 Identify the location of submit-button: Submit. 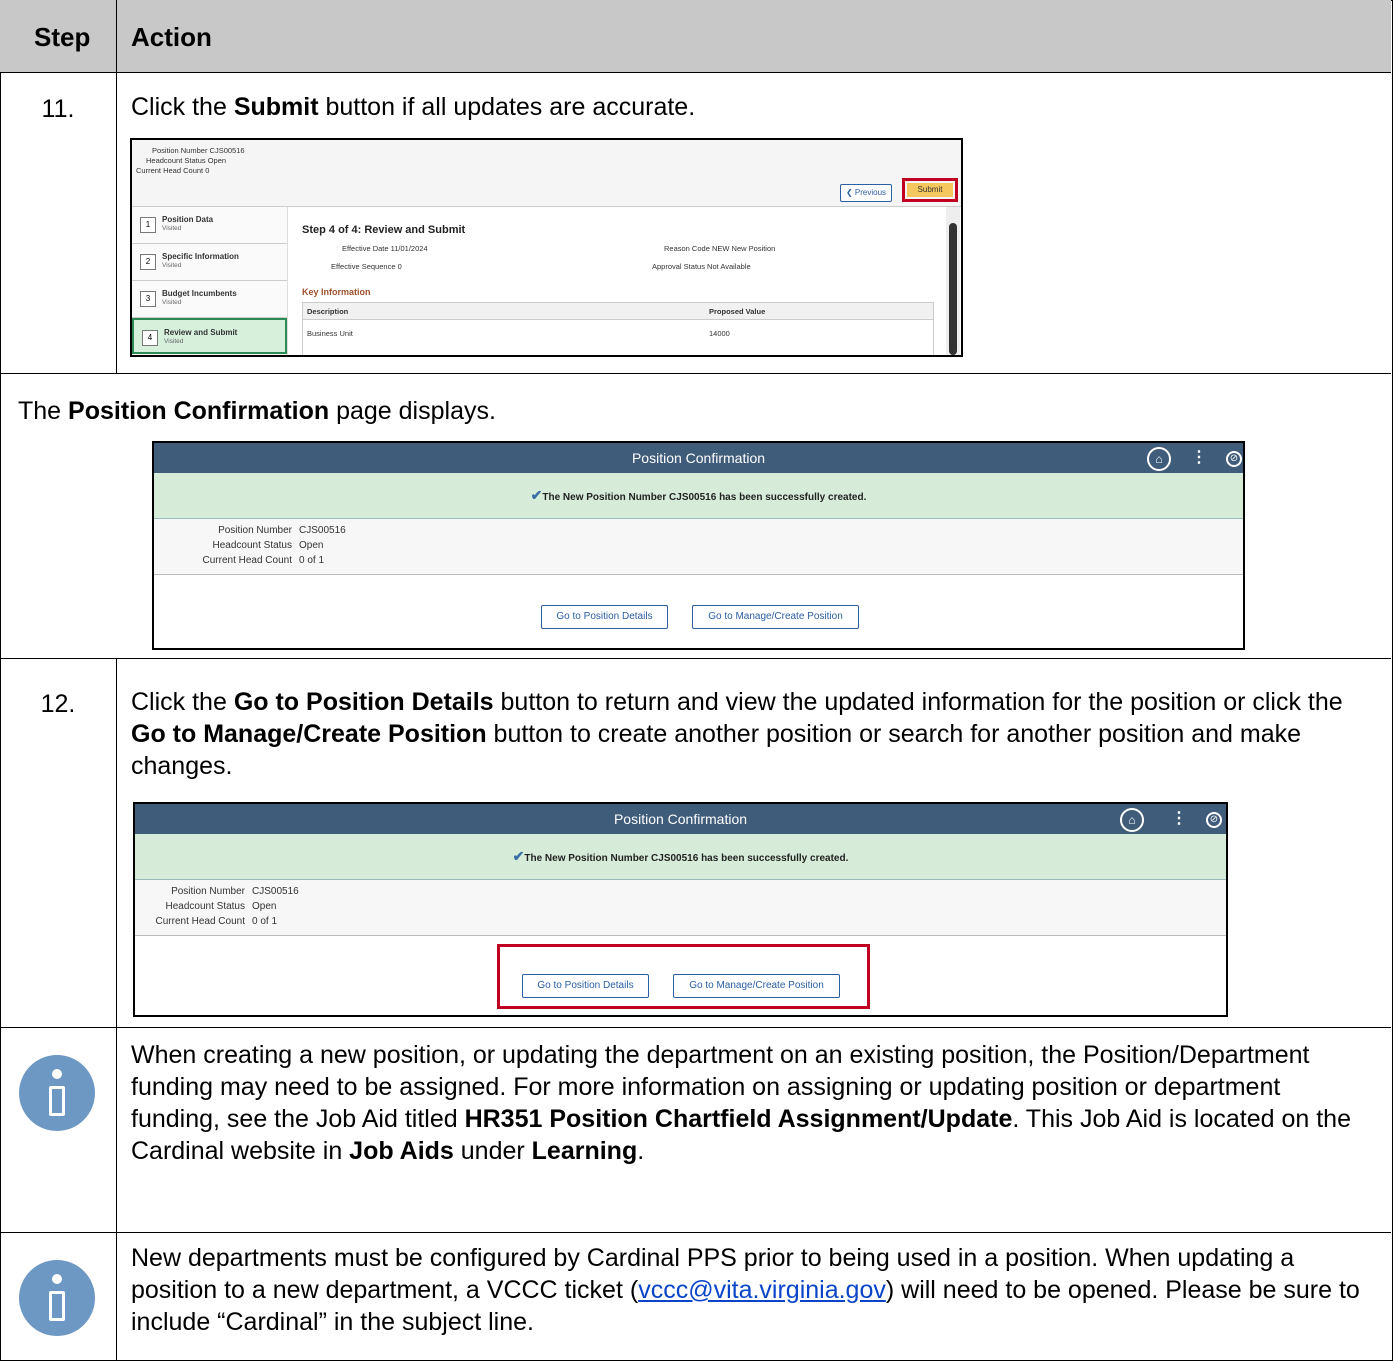
(930, 190).